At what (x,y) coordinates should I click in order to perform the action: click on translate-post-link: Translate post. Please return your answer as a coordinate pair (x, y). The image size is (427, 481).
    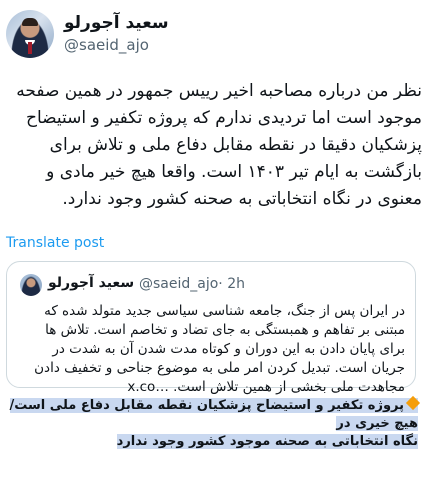
    Looking at the image, I should click on (55, 243).